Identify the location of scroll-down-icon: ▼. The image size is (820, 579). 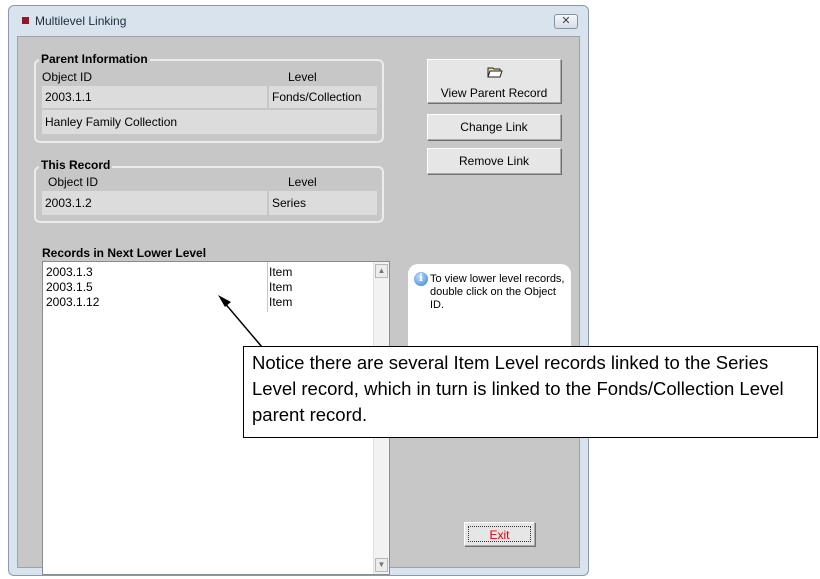
(381, 565).